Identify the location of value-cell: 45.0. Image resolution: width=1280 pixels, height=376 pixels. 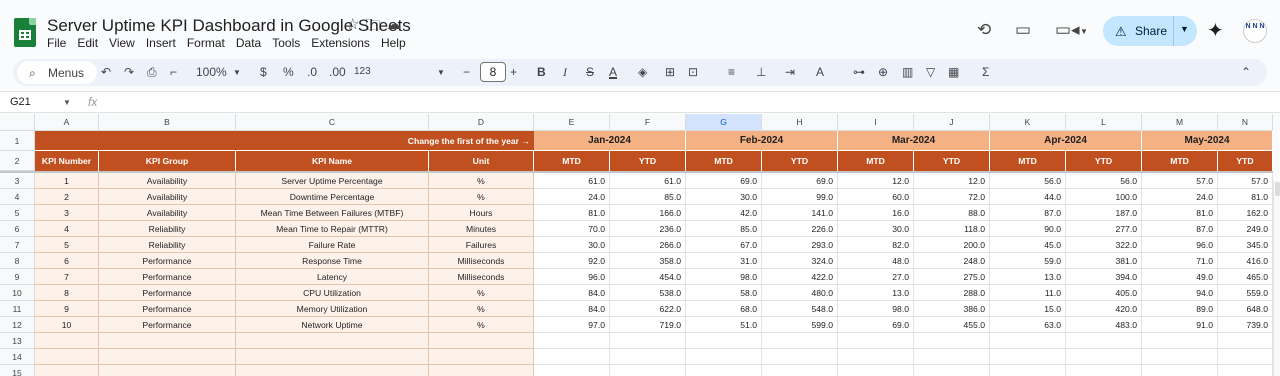
(1028, 245).